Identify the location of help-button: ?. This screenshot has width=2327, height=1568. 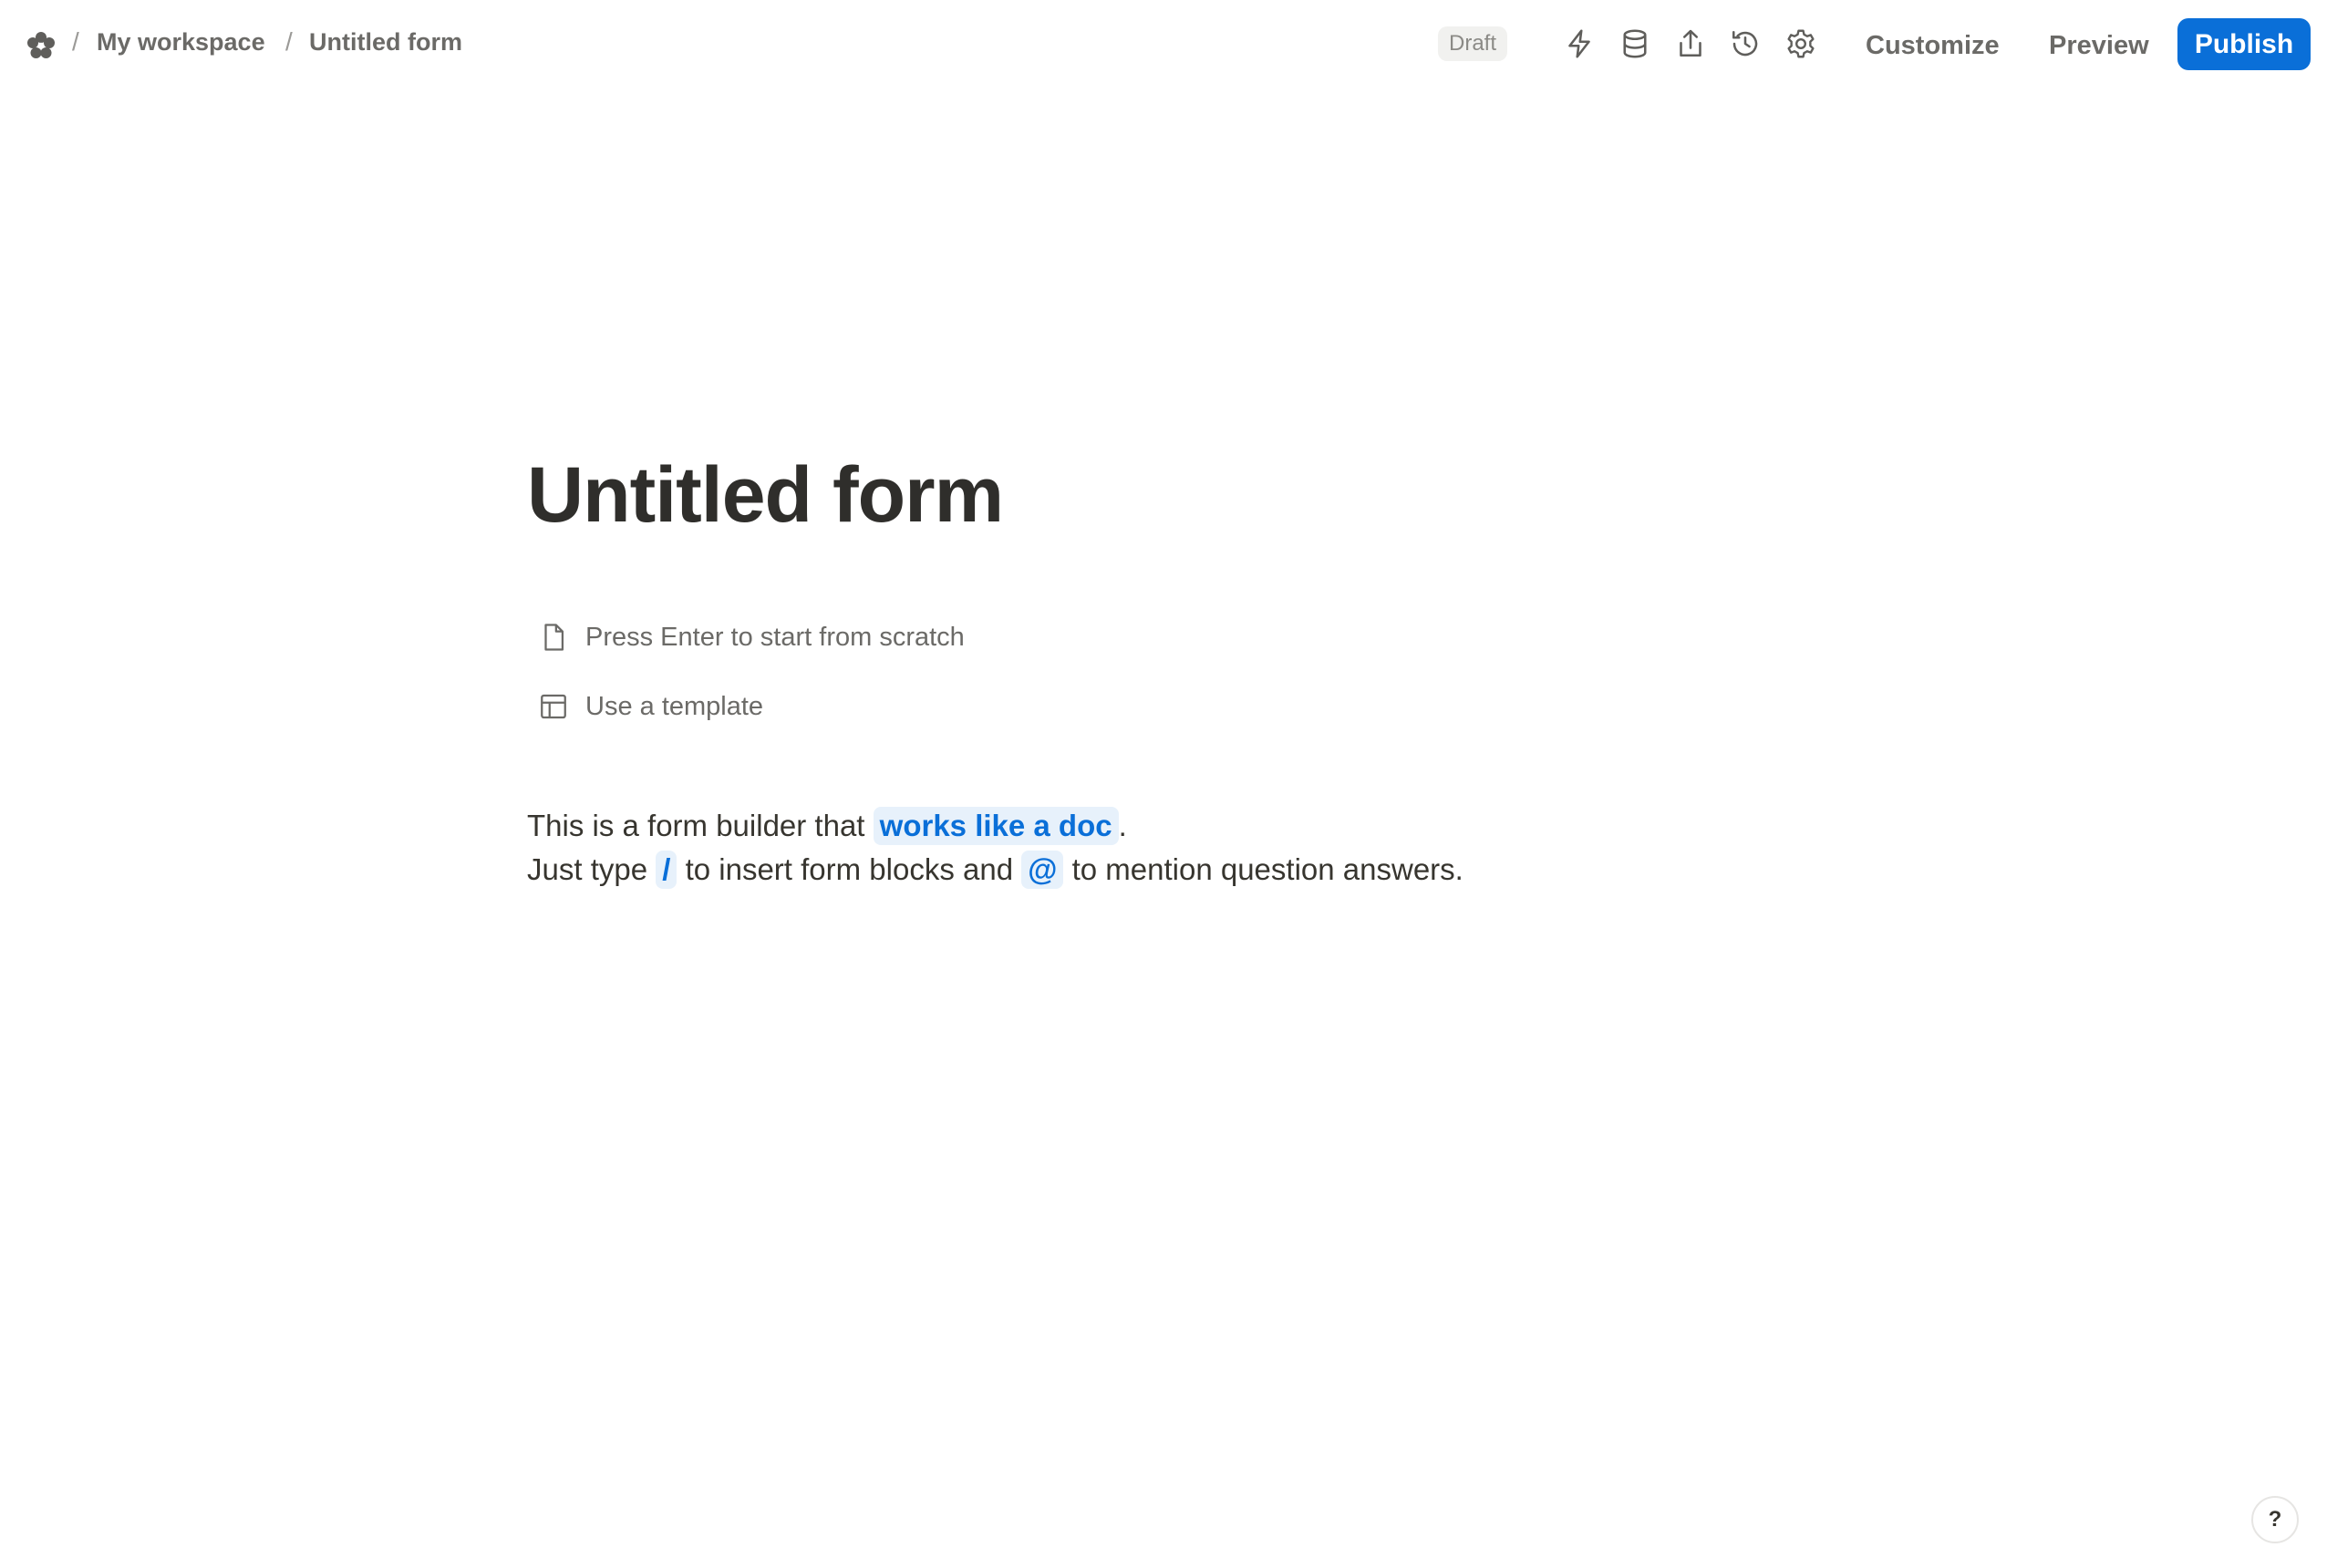
(2275, 1519).